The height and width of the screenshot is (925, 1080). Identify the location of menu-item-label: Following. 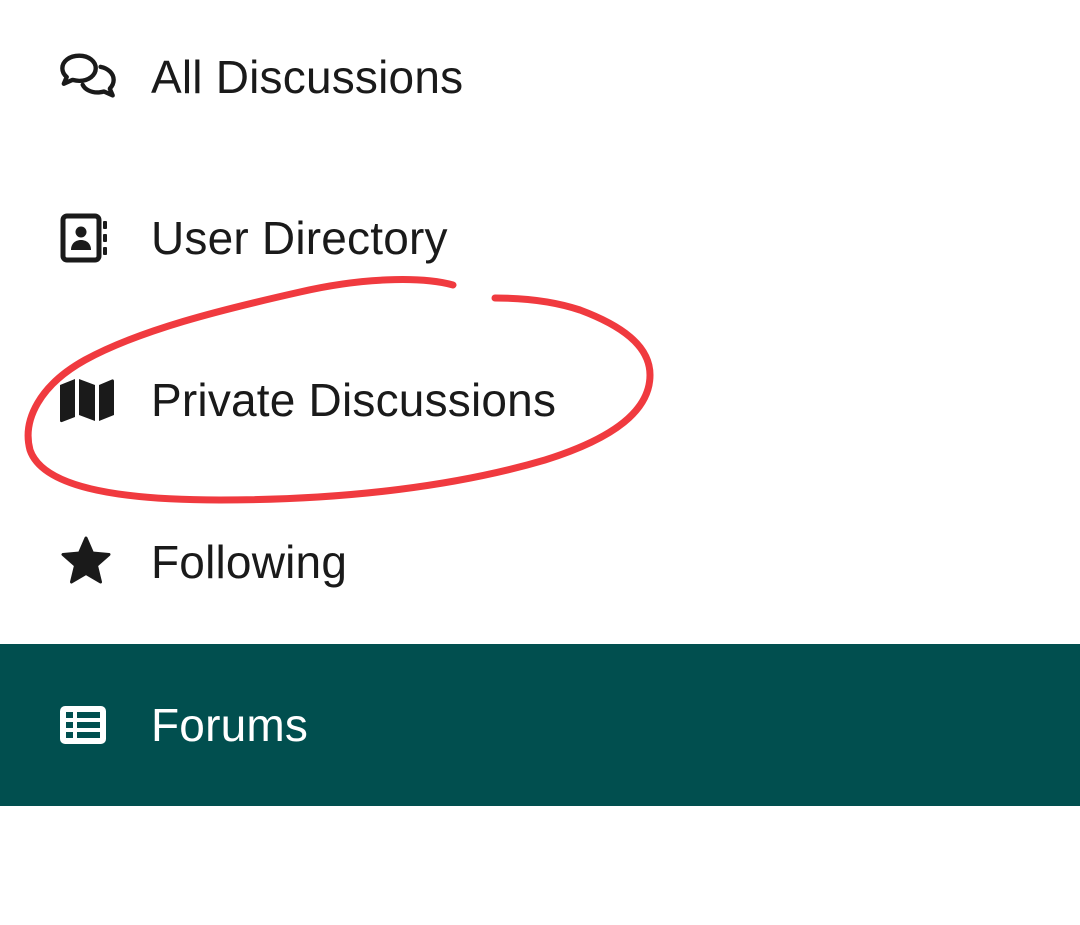
(249, 562).